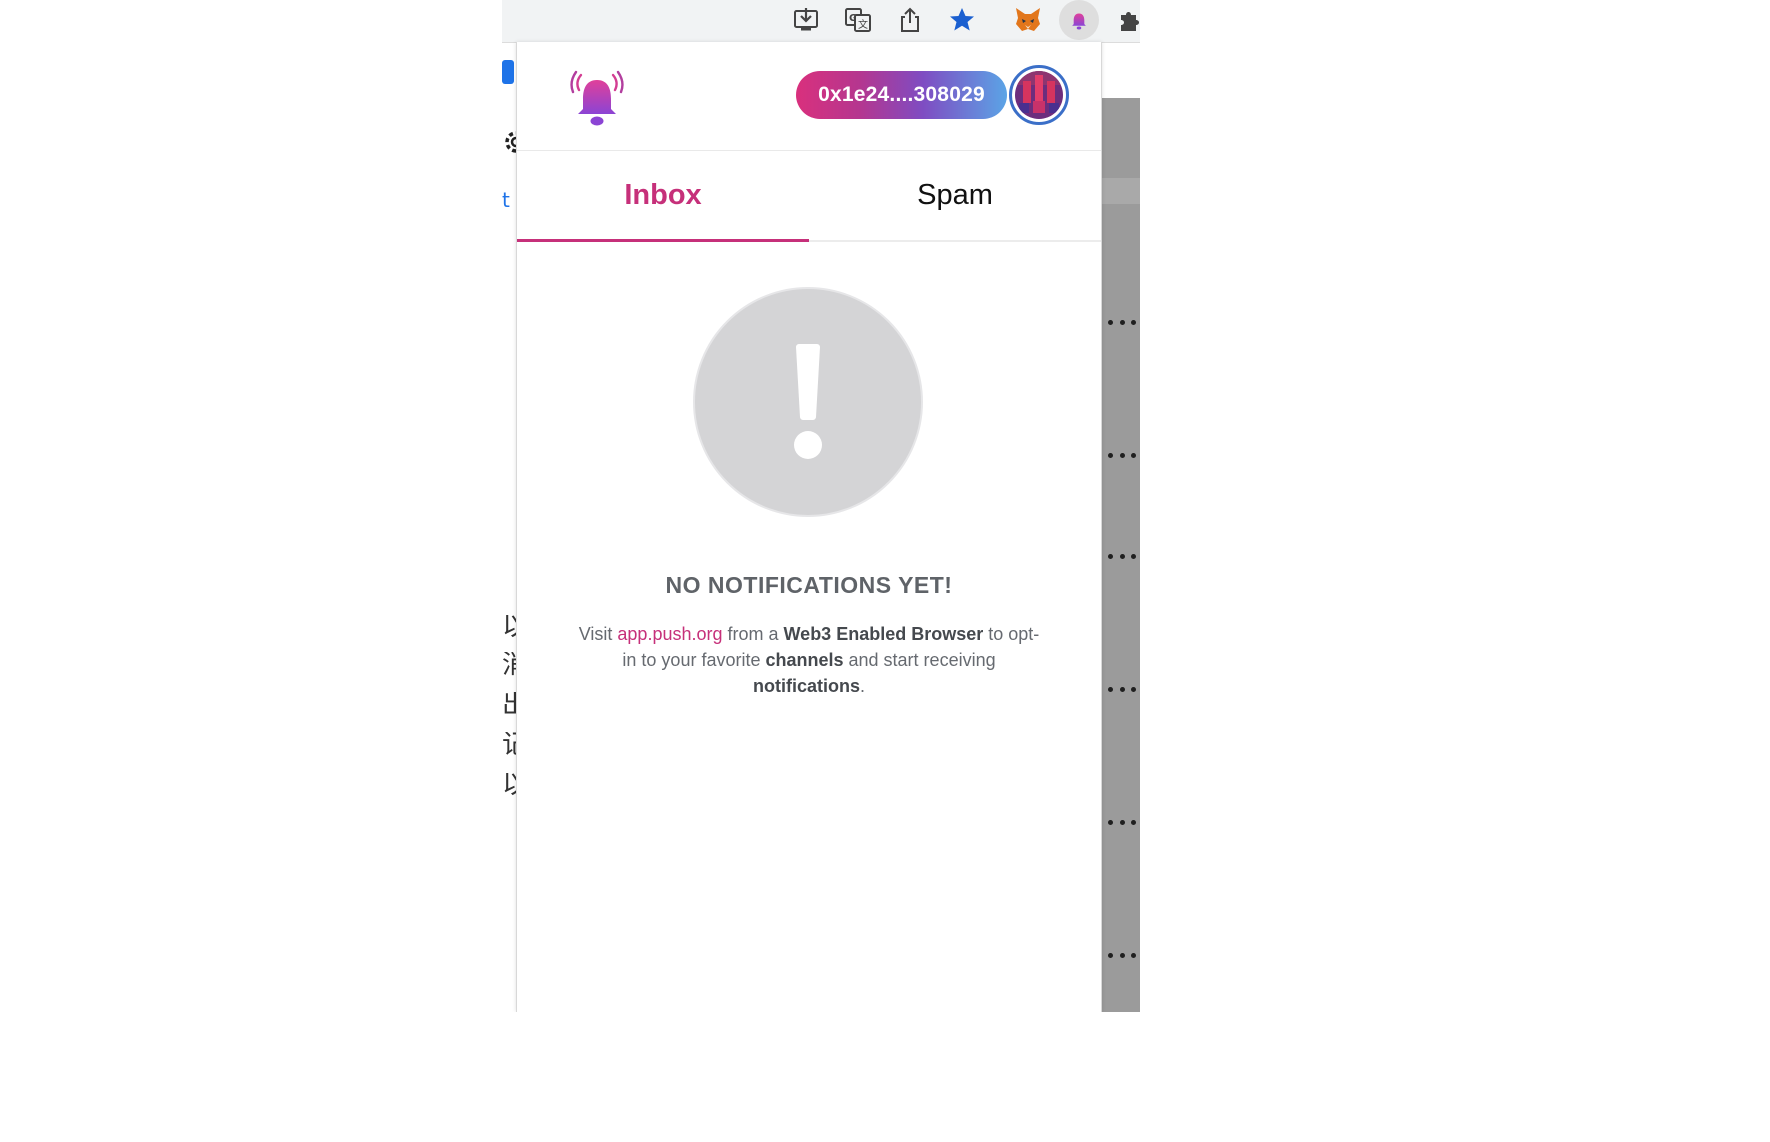 Image resolution: width=1770 pixels, height=1142 pixels. I want to click on push-bell-logo-icon, so click(597, 99).